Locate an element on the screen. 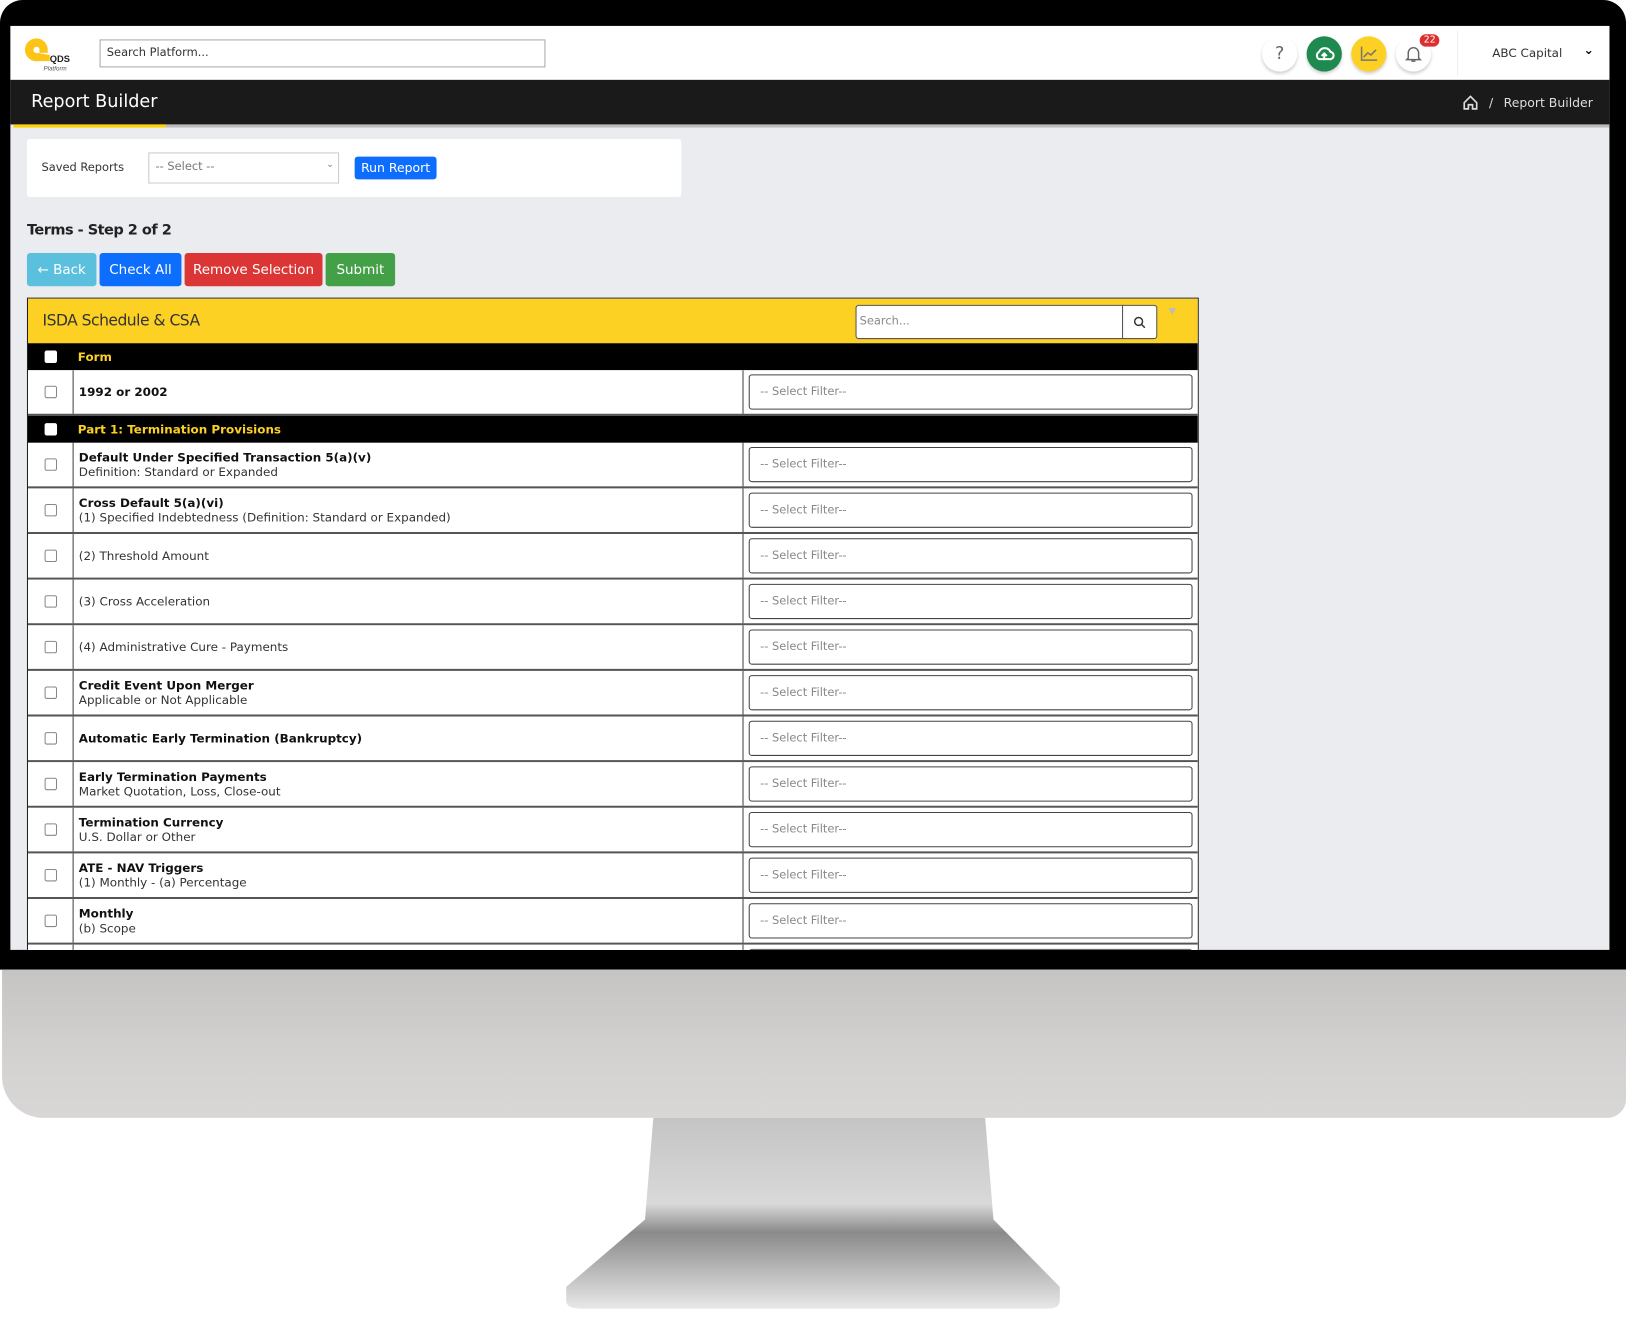  monitor-stand is located at coordinates (813, 1213).